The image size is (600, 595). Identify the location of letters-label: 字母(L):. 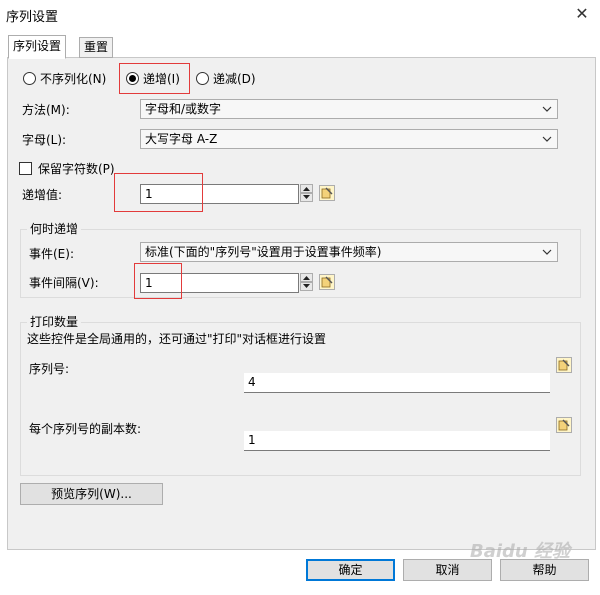
(44, 140).